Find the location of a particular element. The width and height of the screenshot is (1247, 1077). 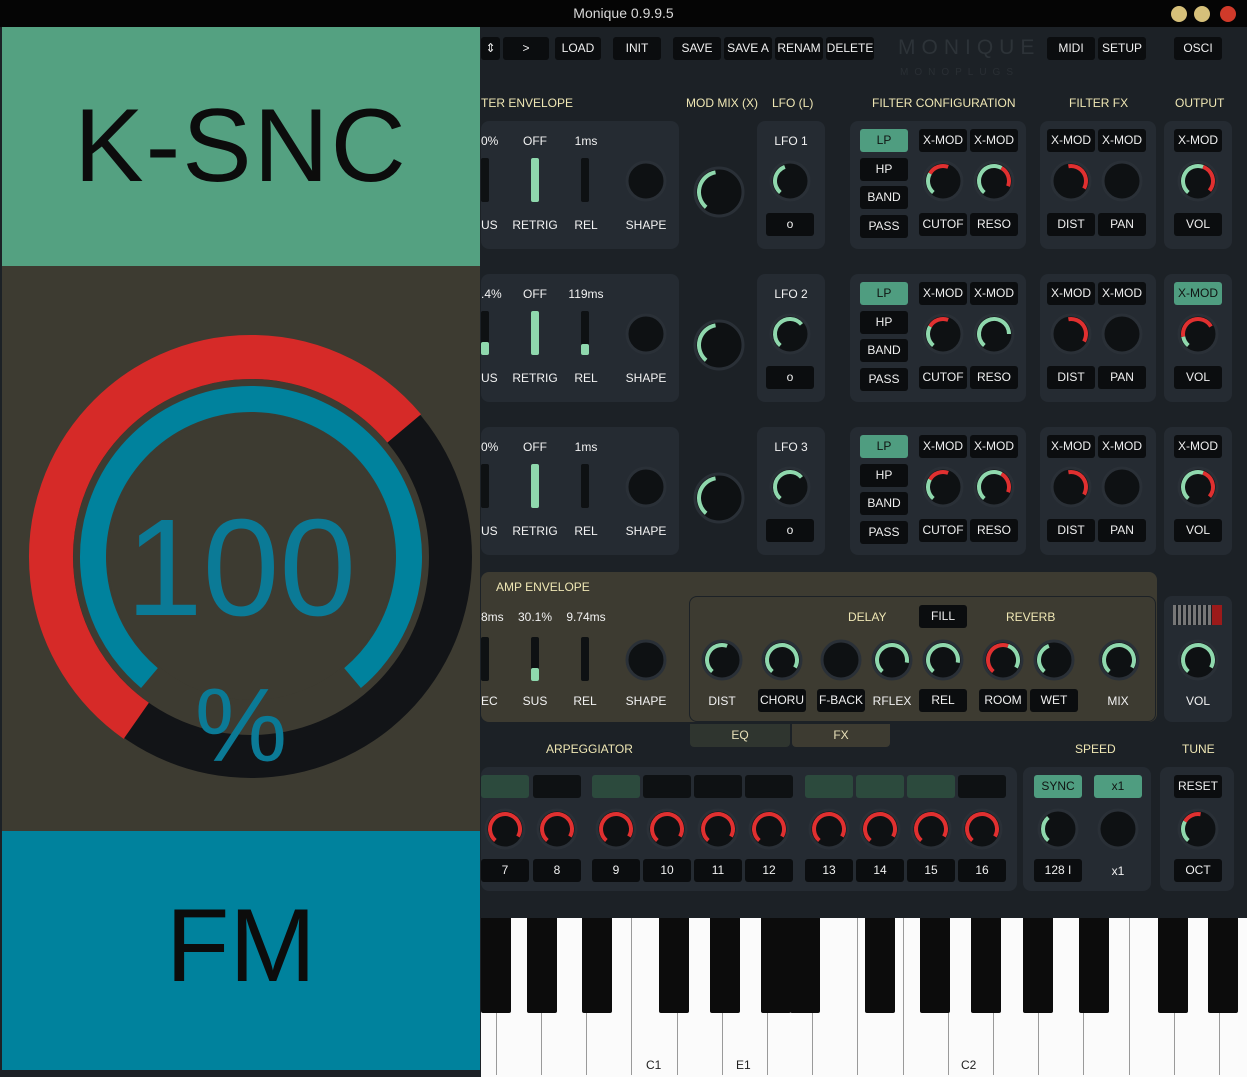

reso-label: RESO is located at coordinates (994, 377).